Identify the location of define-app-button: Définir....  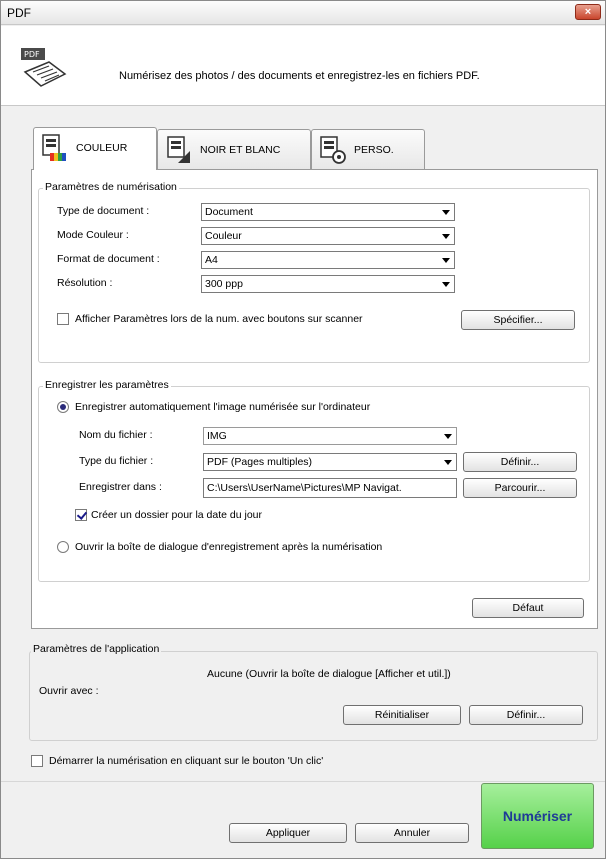
(526, 715).